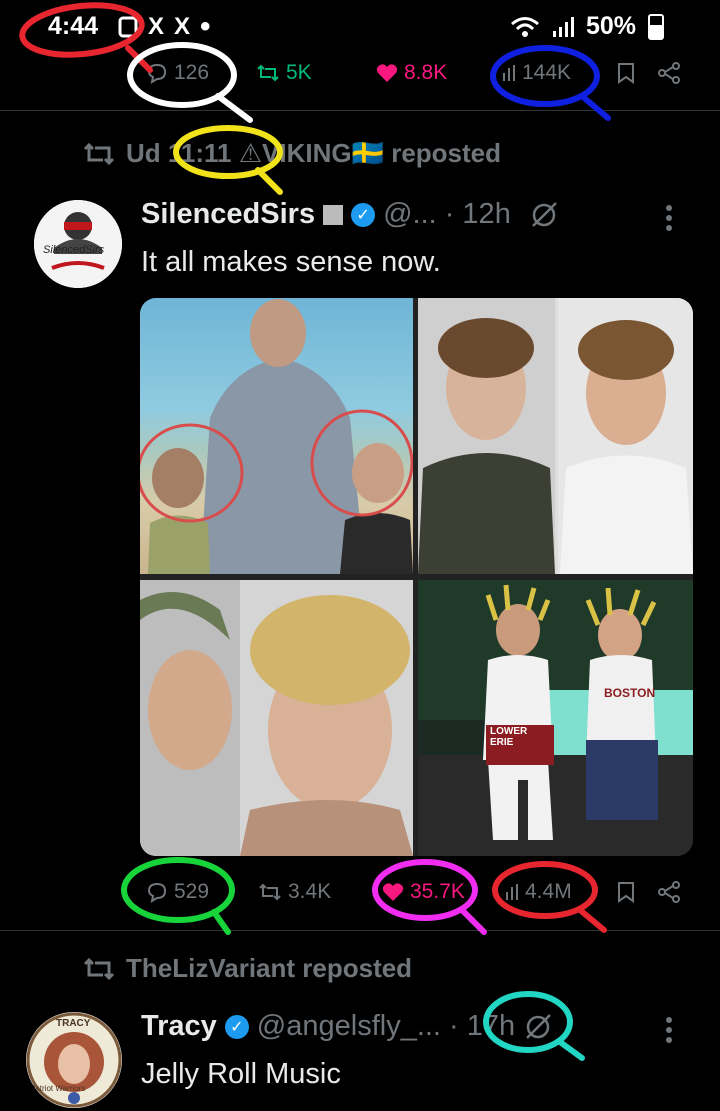 The width and height of the screenshot is (720, 1111). What do you see at coordinates (571, 1050) in the screenshot?
I see `annotation-tail-cyan` at bounding box center [571, 1050].